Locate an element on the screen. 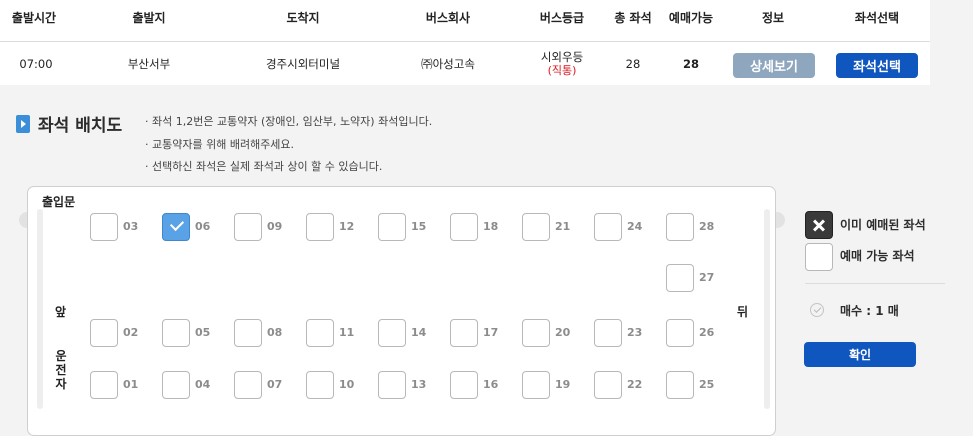 Image resolution: width=973 pixels, height=436 pixels. driver-label: 운전자 is located at coordinates (61, 370).